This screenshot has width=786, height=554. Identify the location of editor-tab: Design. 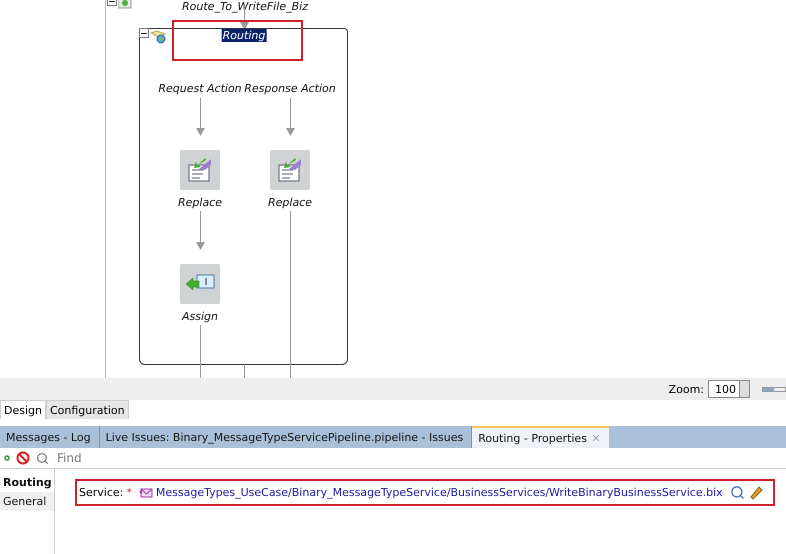
(23, 409).